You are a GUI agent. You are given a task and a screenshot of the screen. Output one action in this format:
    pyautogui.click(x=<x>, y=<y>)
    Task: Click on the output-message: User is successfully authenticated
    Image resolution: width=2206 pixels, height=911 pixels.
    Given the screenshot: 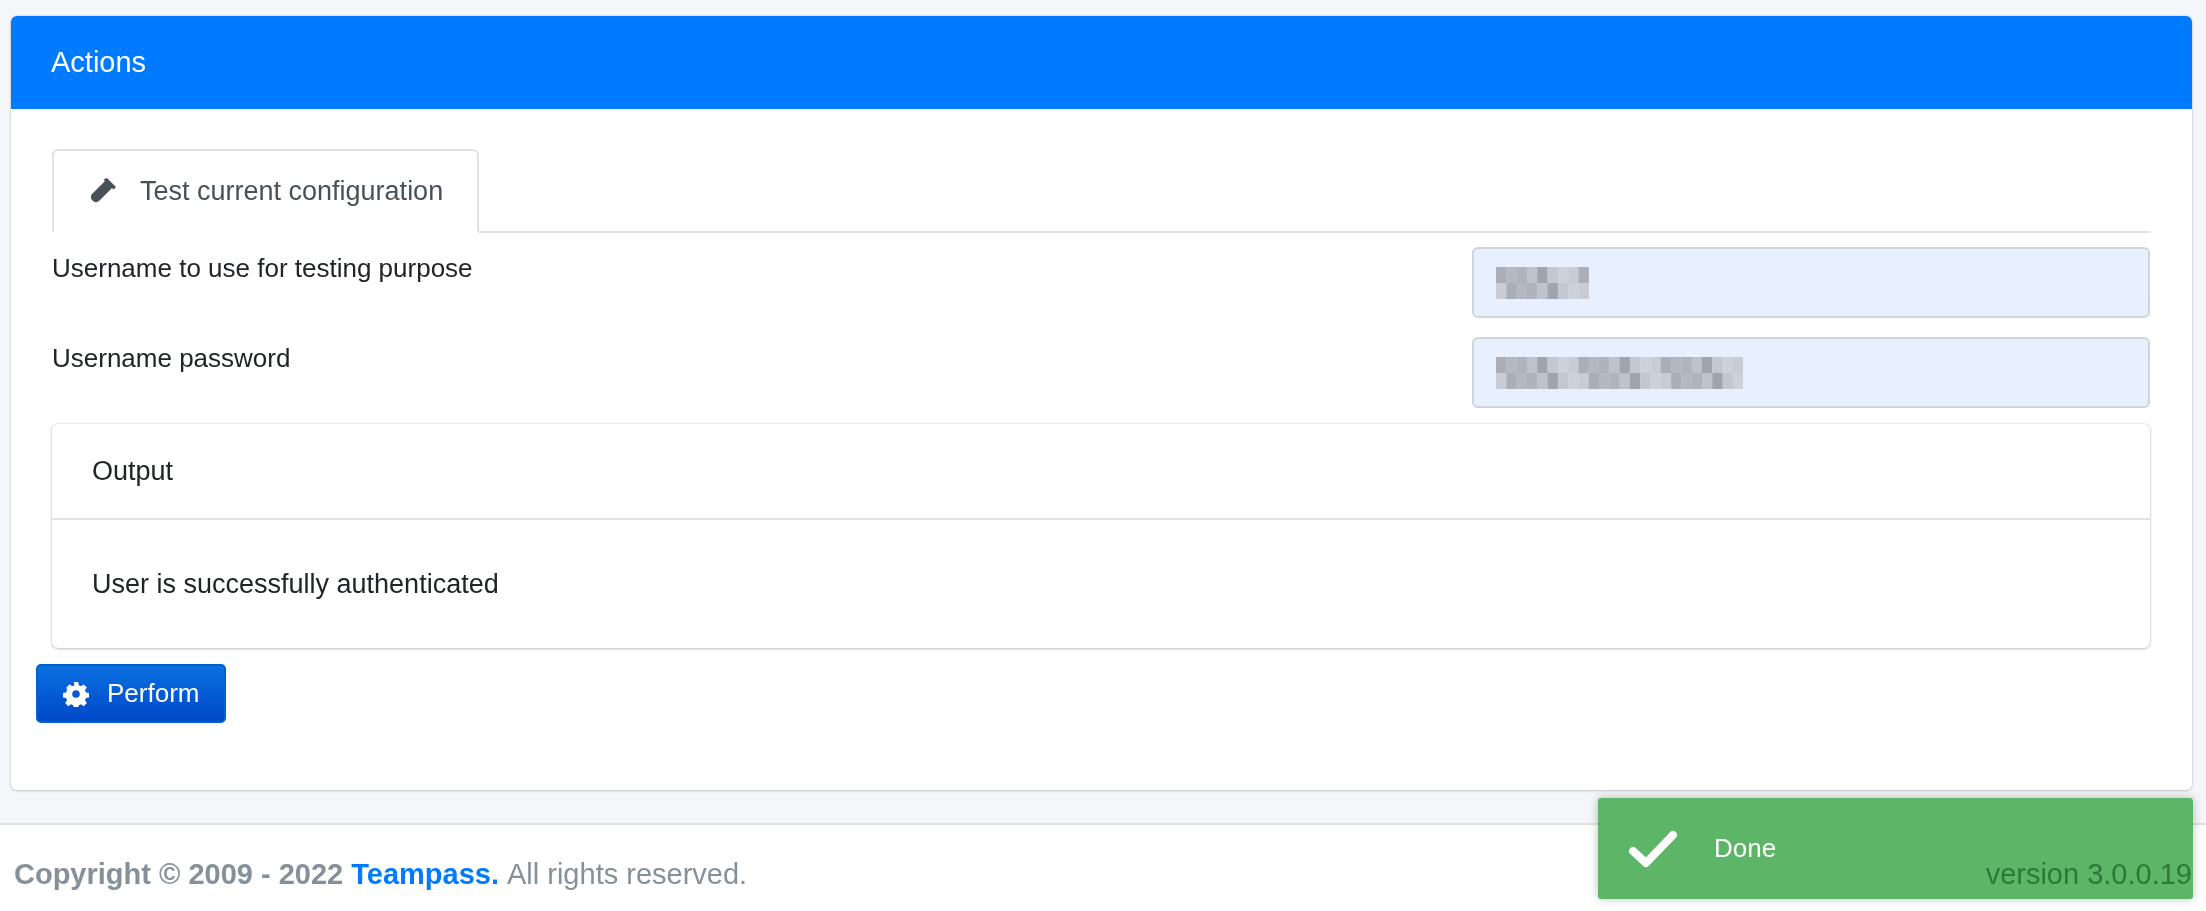 What is the action you would take?
    pyautogui.click(x=295, y=584)
    